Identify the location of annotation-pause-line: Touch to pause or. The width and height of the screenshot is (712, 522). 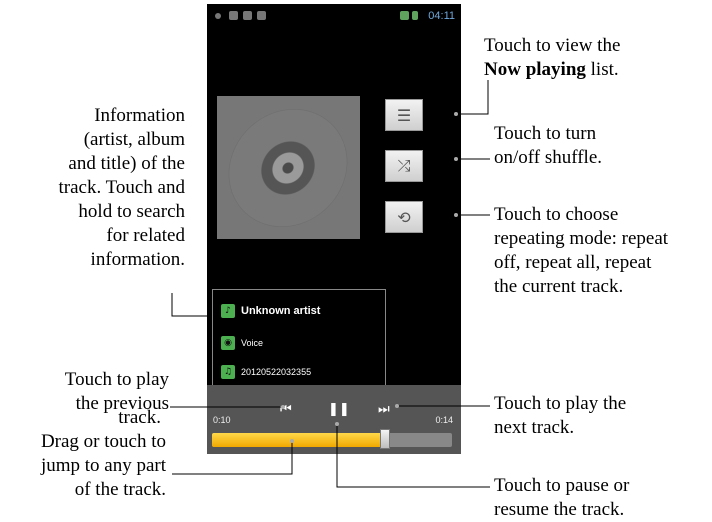
(562, 485).